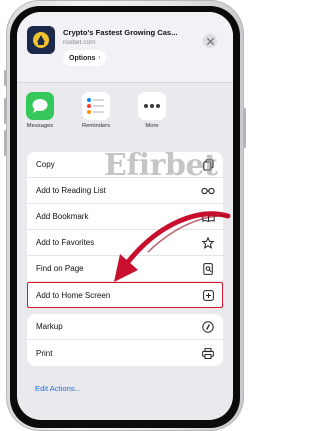 This screenshot has width=320, height=431. Describe the element at coordinates (79, 42) in the screenshot. I see `page-domain: roobet.com` at that location.